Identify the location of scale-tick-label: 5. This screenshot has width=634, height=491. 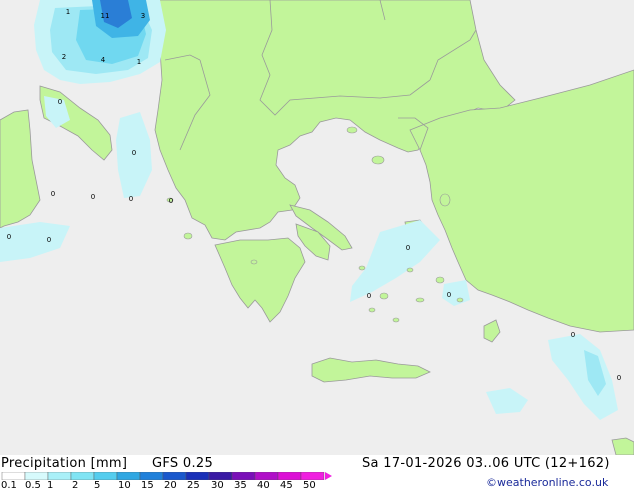
(97, 485).